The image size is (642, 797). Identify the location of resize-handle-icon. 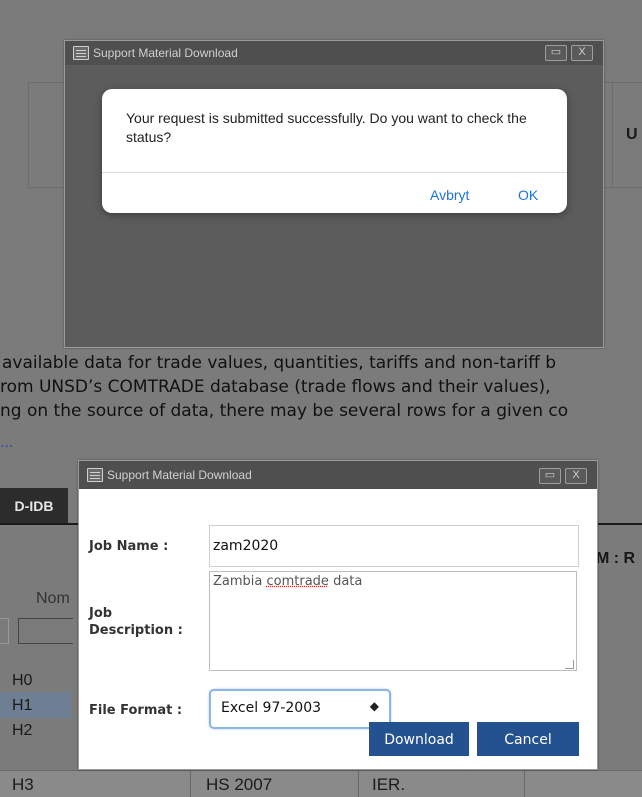
(569, 664).